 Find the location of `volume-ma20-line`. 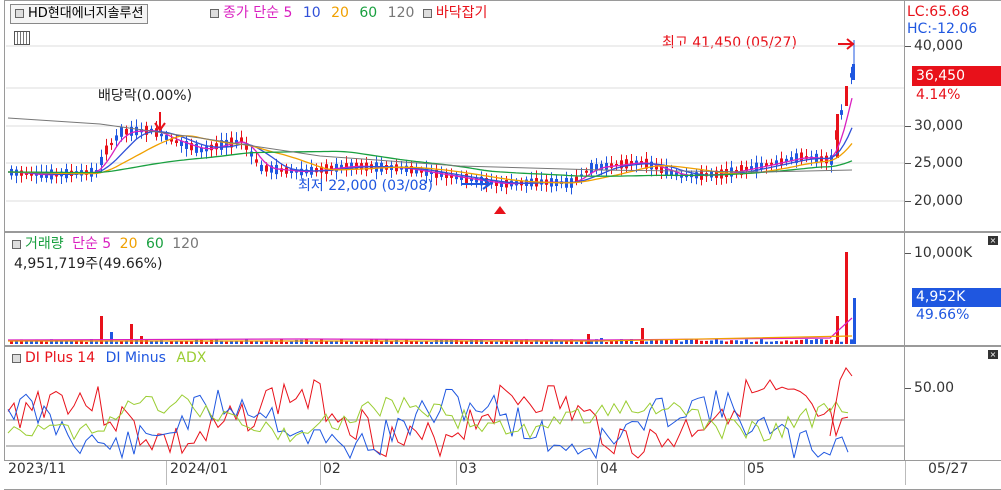

volume-ma20-line is located at coordinates (430, 338).